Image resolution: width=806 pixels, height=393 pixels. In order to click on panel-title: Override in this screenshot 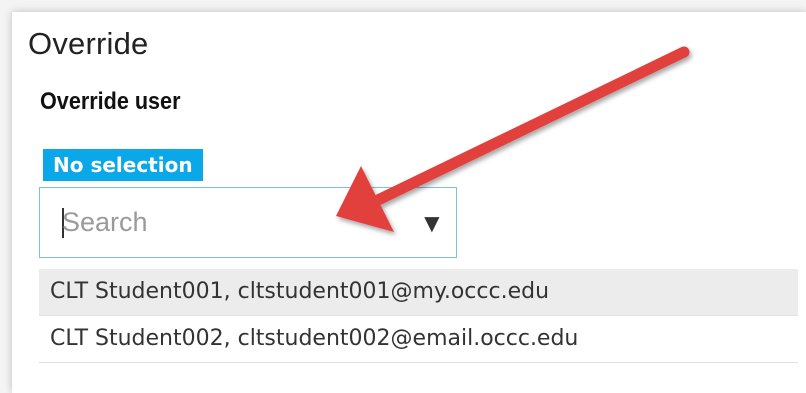, I will do `click(88, 43)`.